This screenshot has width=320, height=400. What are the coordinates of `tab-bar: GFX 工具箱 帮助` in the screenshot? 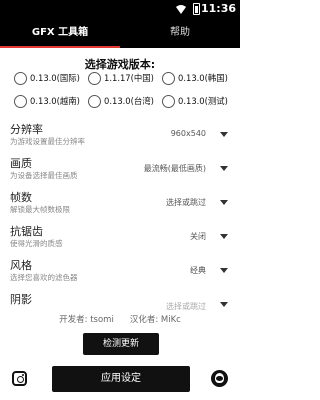 It's located at (120, 33).